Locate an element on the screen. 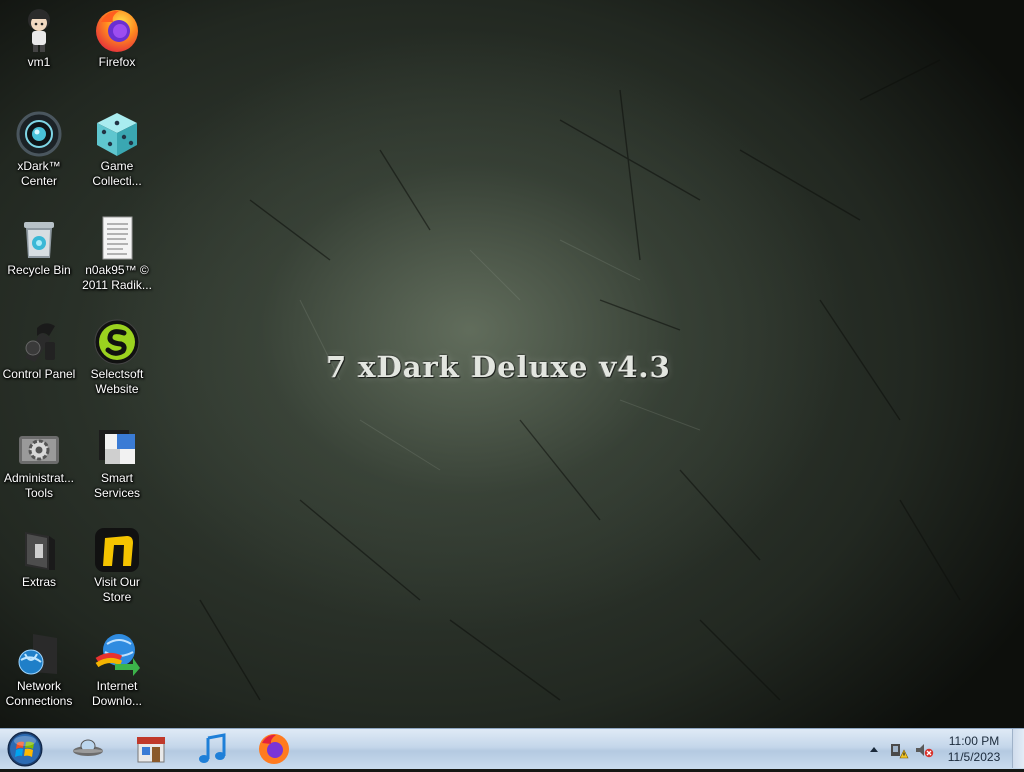  desktop-icon-selectsoft-website: Selectsoft Website is located at coordinates (117, 355).